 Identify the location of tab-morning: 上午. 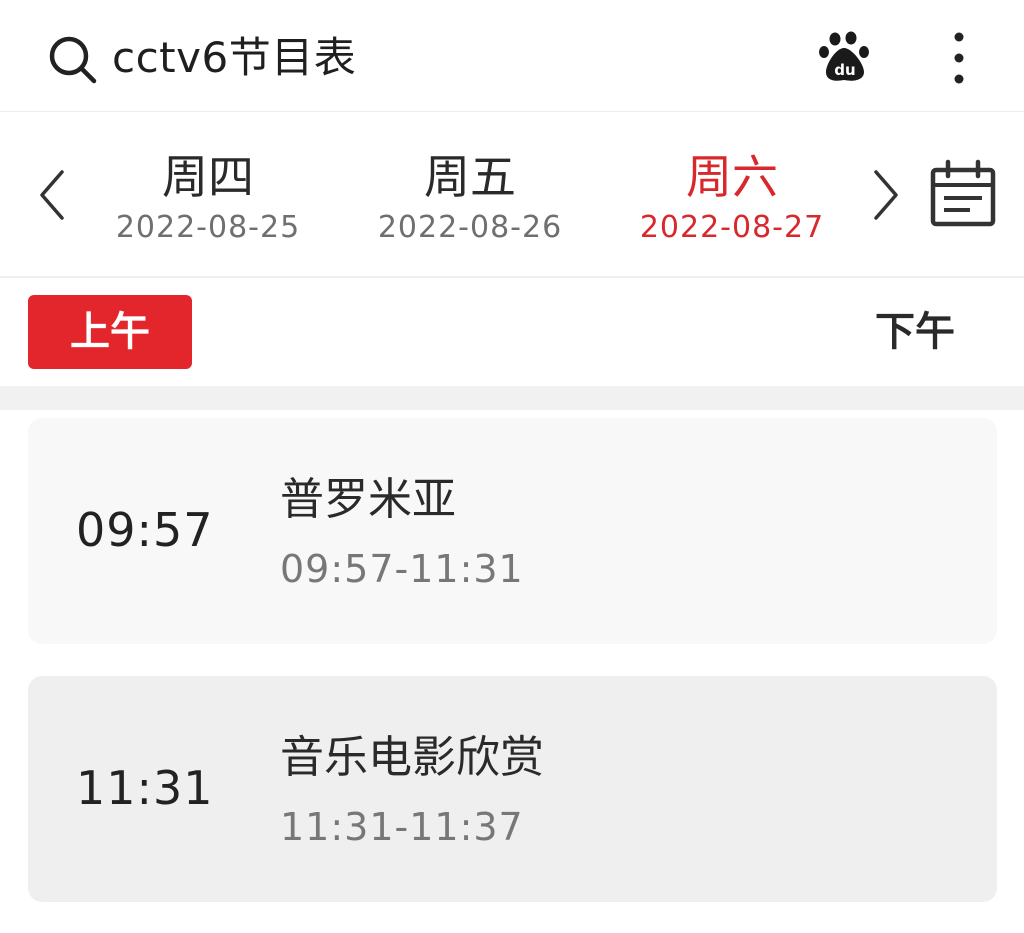
(110, 332).